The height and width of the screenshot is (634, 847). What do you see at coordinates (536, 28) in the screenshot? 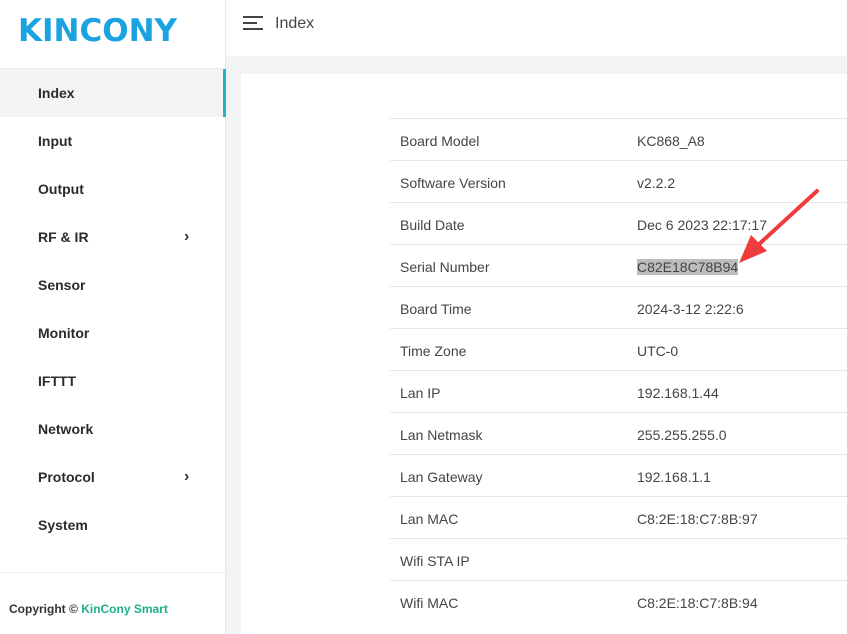
I see `top-header: Index` at bounding box center [536, 28].